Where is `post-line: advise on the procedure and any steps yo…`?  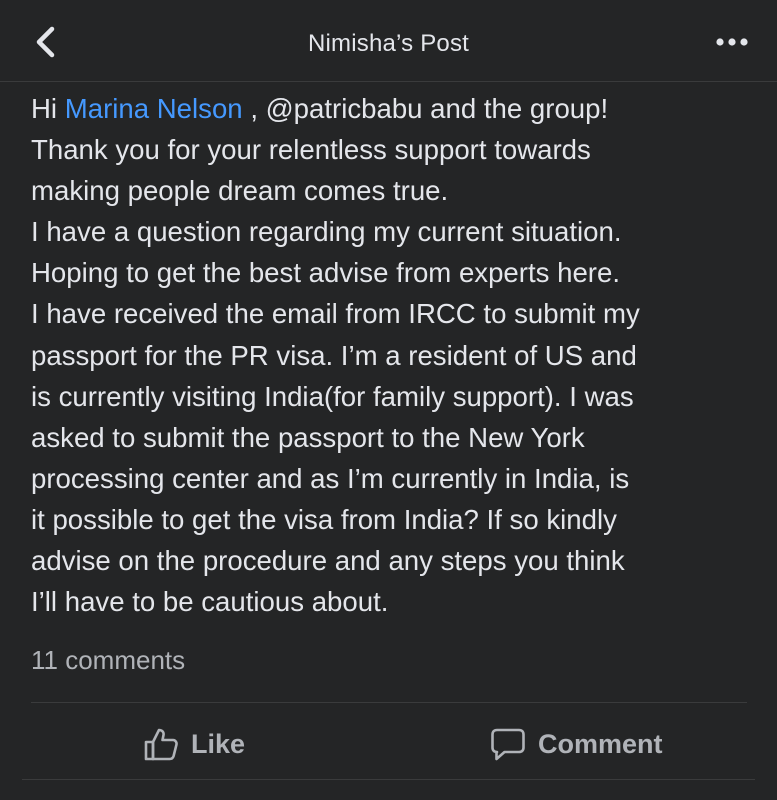
post-line: advise on the procedure and any steps yo… is located at coordinates (328, 561).